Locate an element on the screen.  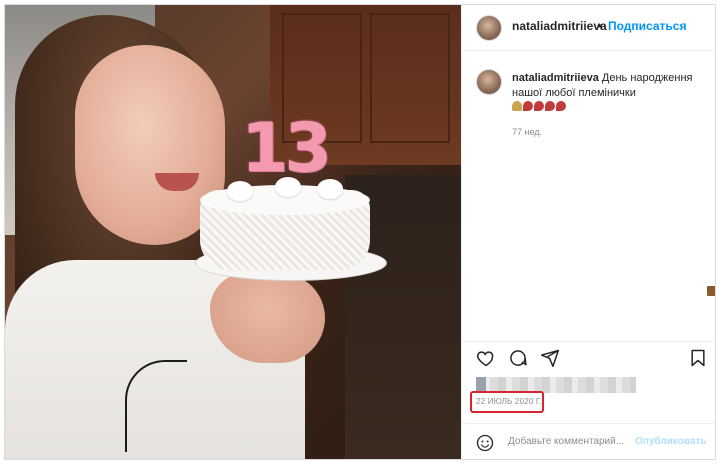
post-date: 22 ИЮЛЬ 2020 Г. is located at coordinates (509, 401).